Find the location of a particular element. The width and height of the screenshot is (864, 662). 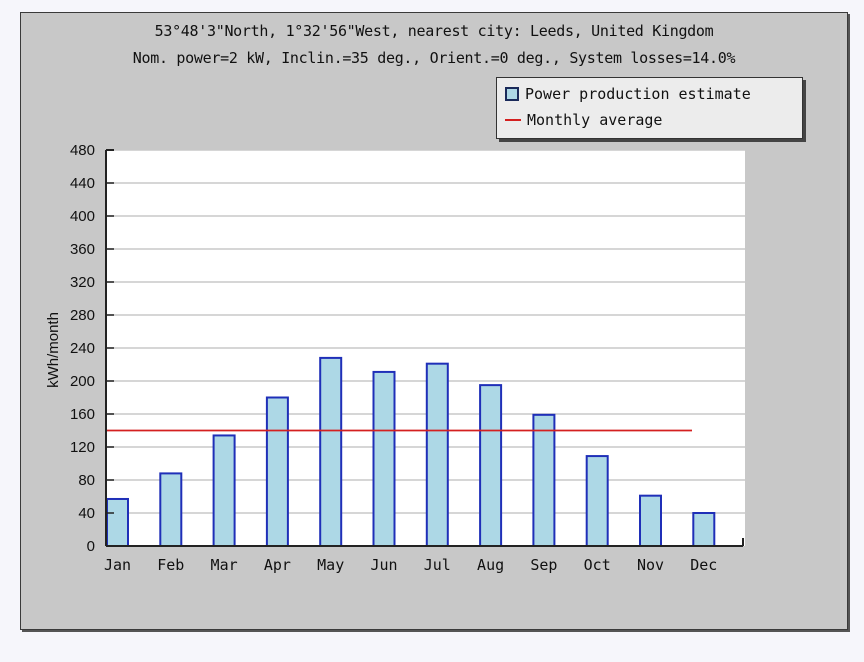

y-tick-label: 280 is located at coordinates (82, 315).